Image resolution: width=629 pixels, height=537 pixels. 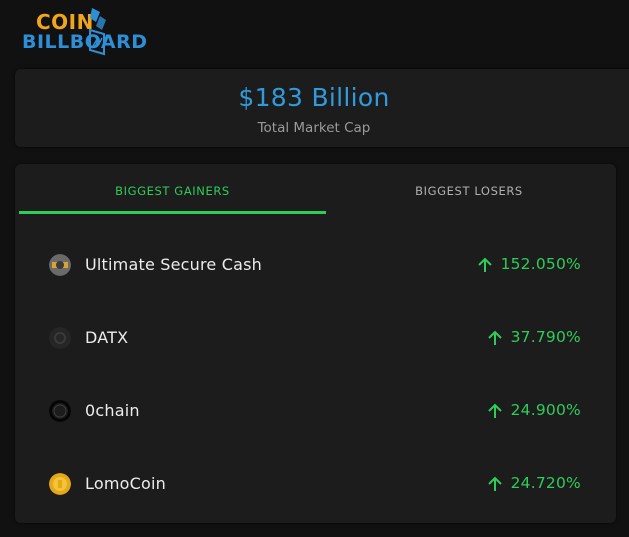 I want to click on tab-biggest-gainers: BIGGEST GAINERS, so click(x=172, y=189).